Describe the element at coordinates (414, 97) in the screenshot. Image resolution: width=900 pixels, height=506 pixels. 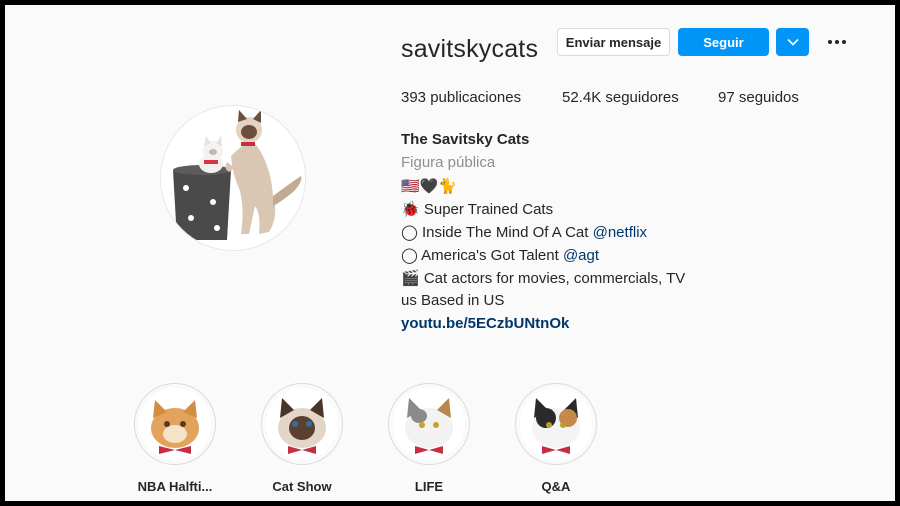
I see `posts-count: 393` at that location.